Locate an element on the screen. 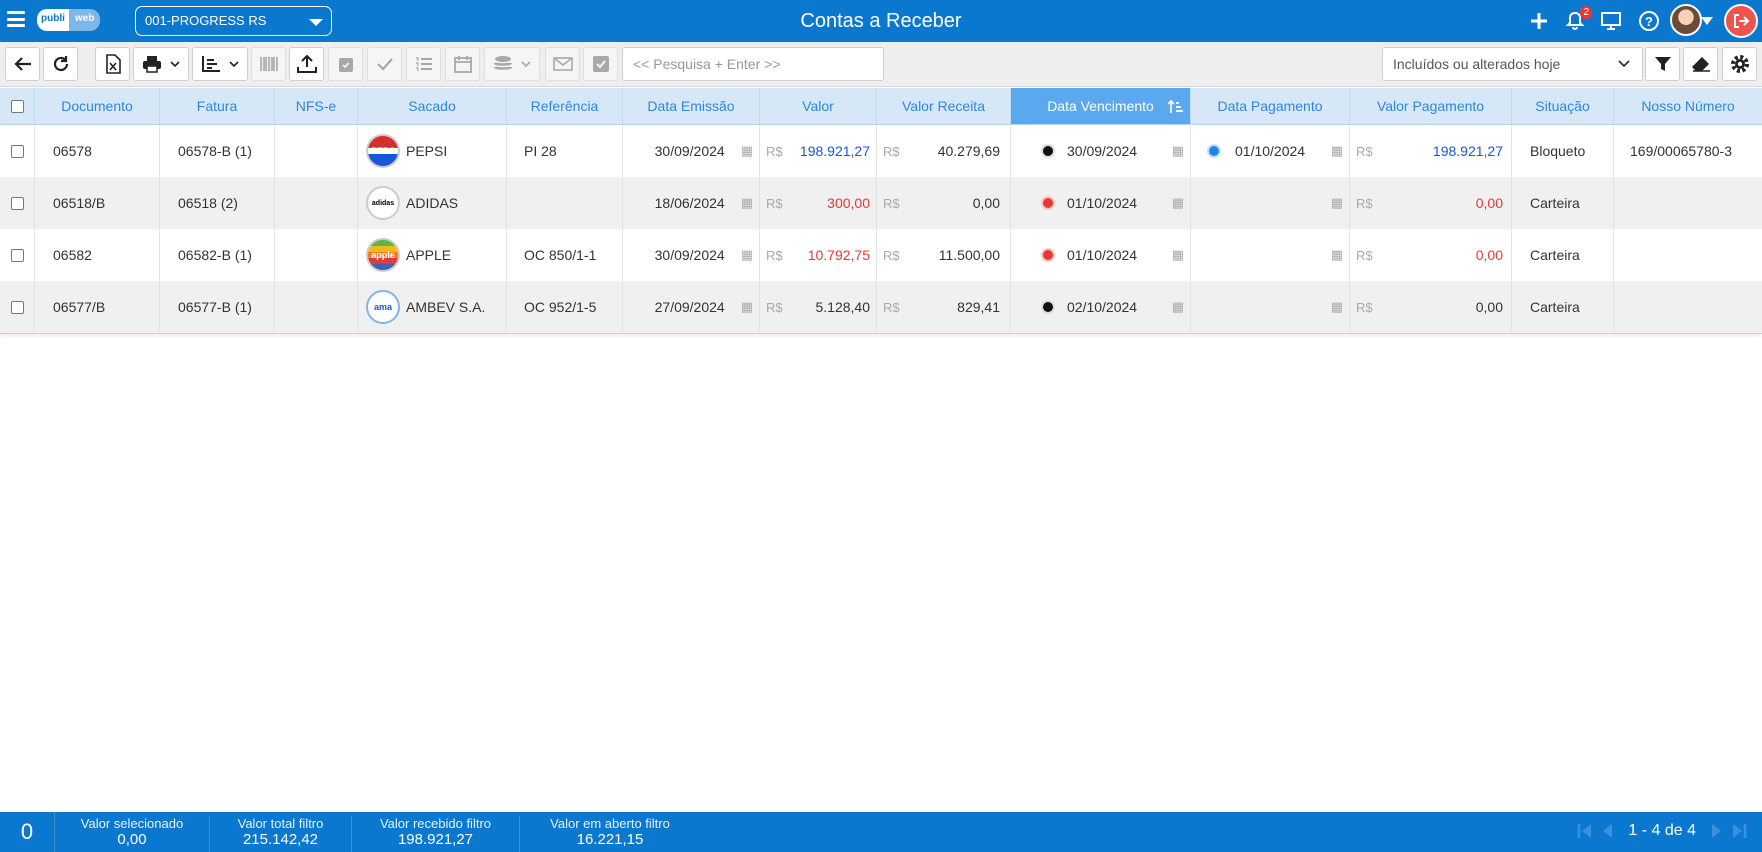 This screenshot has height=852, width=1762. column-header: Fatura is located at coordinates (217, 106).